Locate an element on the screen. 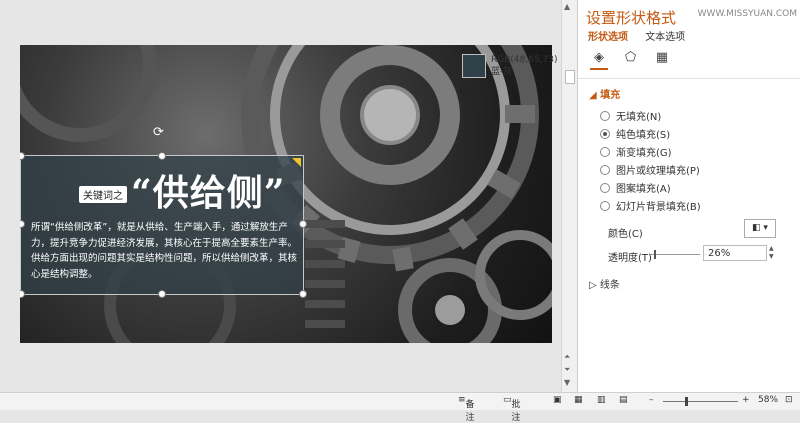 Image resolution: width=800 pixels, height=423 pixels. line-section-header: ▷ 线条 is located at coordinates (604, 283).